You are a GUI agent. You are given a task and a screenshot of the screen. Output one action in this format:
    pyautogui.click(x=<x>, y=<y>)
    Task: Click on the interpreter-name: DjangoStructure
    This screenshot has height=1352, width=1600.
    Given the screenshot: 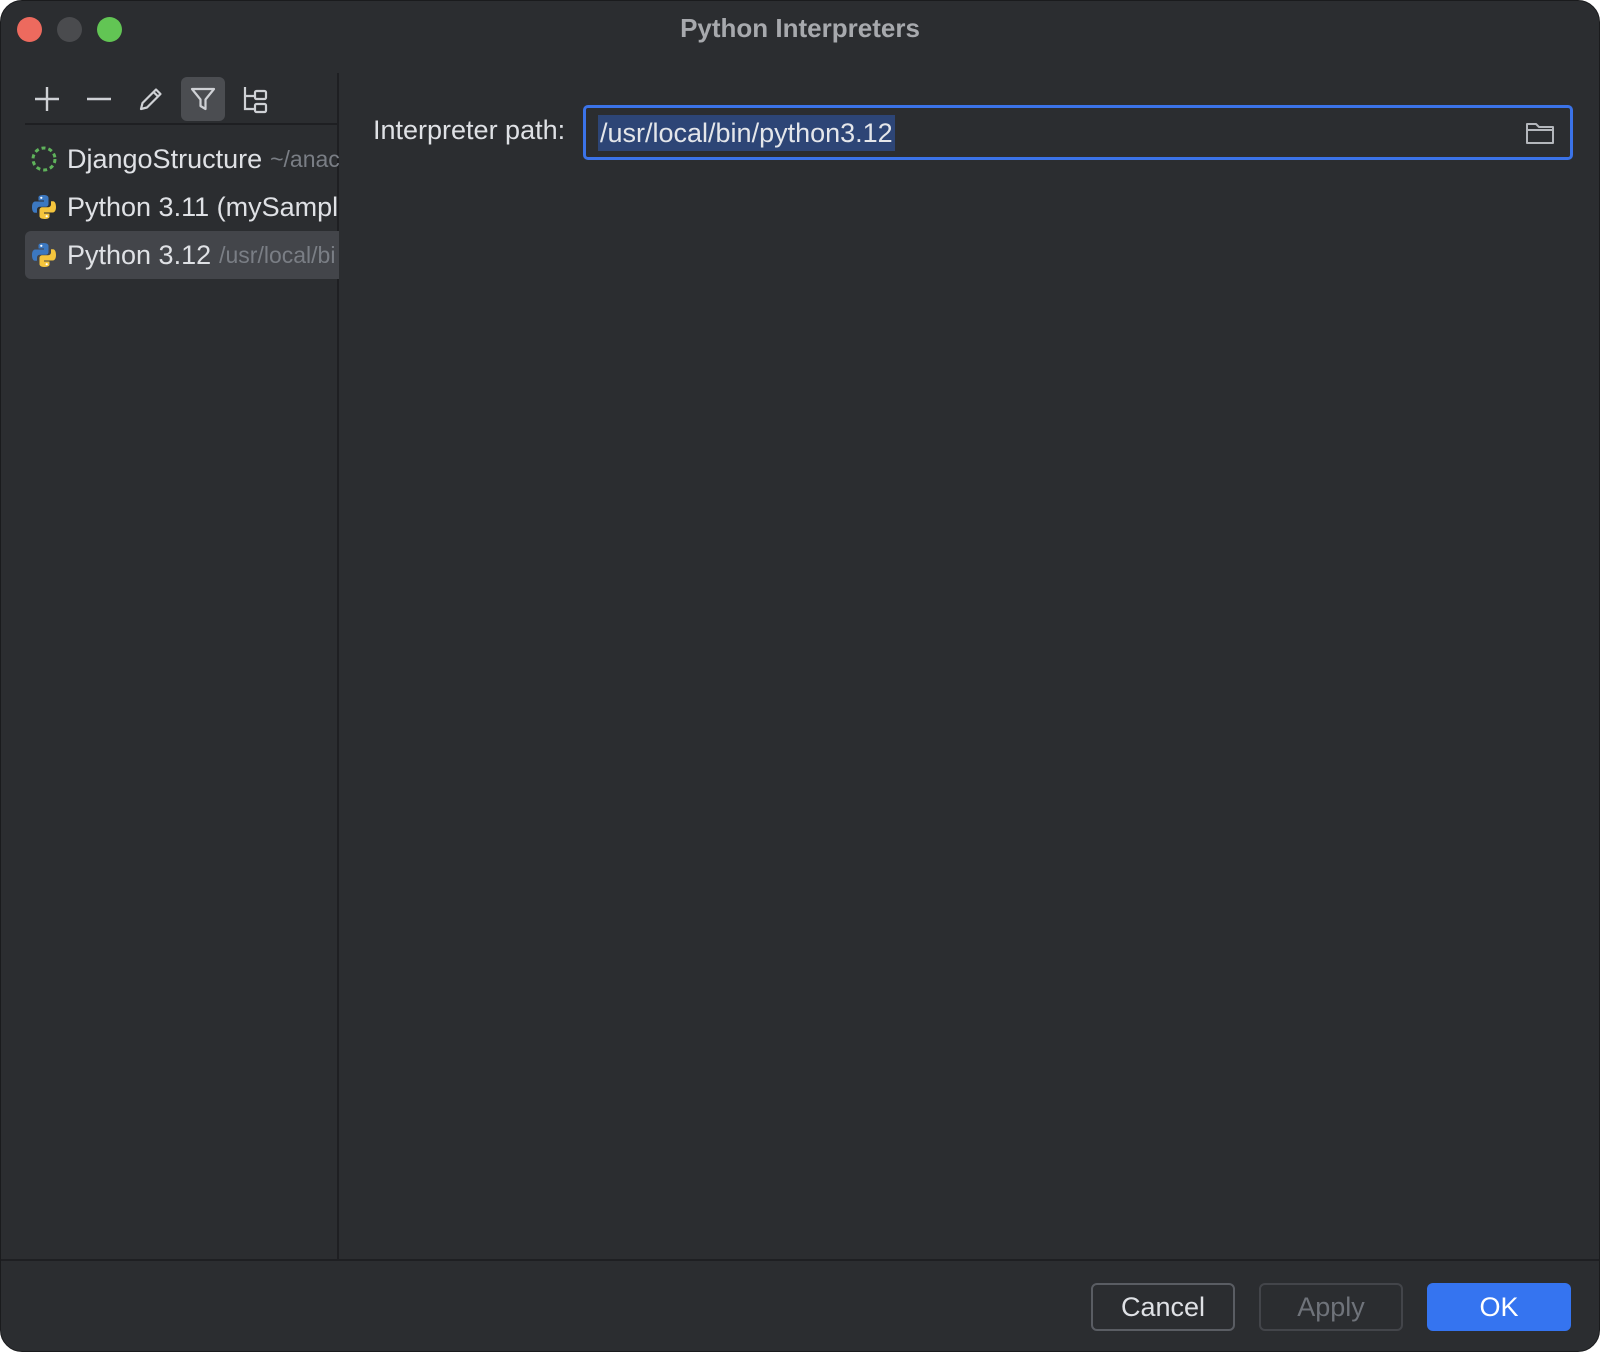 What is the action you would take?
    pyautogui.click(x=164, y=159)
    